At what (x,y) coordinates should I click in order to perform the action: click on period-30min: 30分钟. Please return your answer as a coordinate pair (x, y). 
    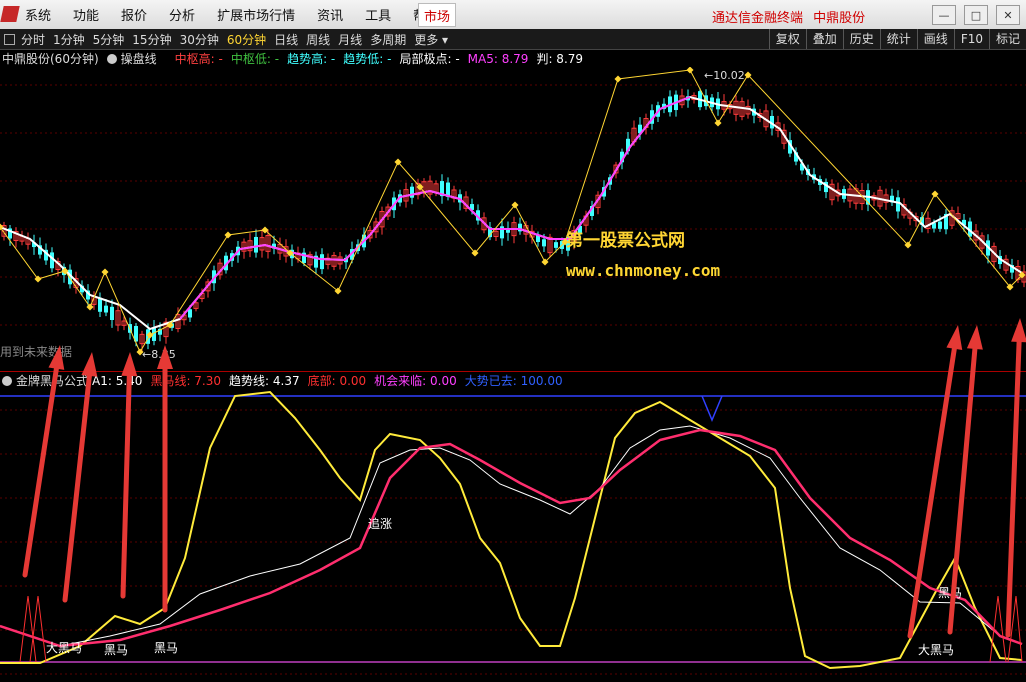
    Looking at the image, I should click on (199, 39).